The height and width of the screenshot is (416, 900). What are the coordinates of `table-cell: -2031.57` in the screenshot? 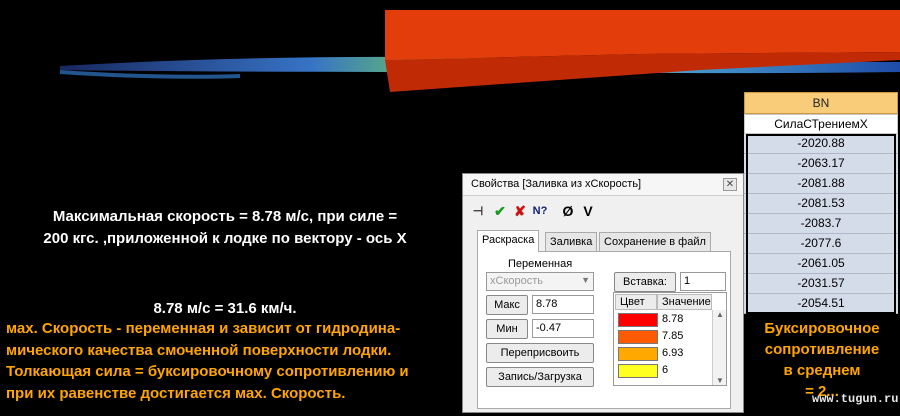 It's located at (821, 284).